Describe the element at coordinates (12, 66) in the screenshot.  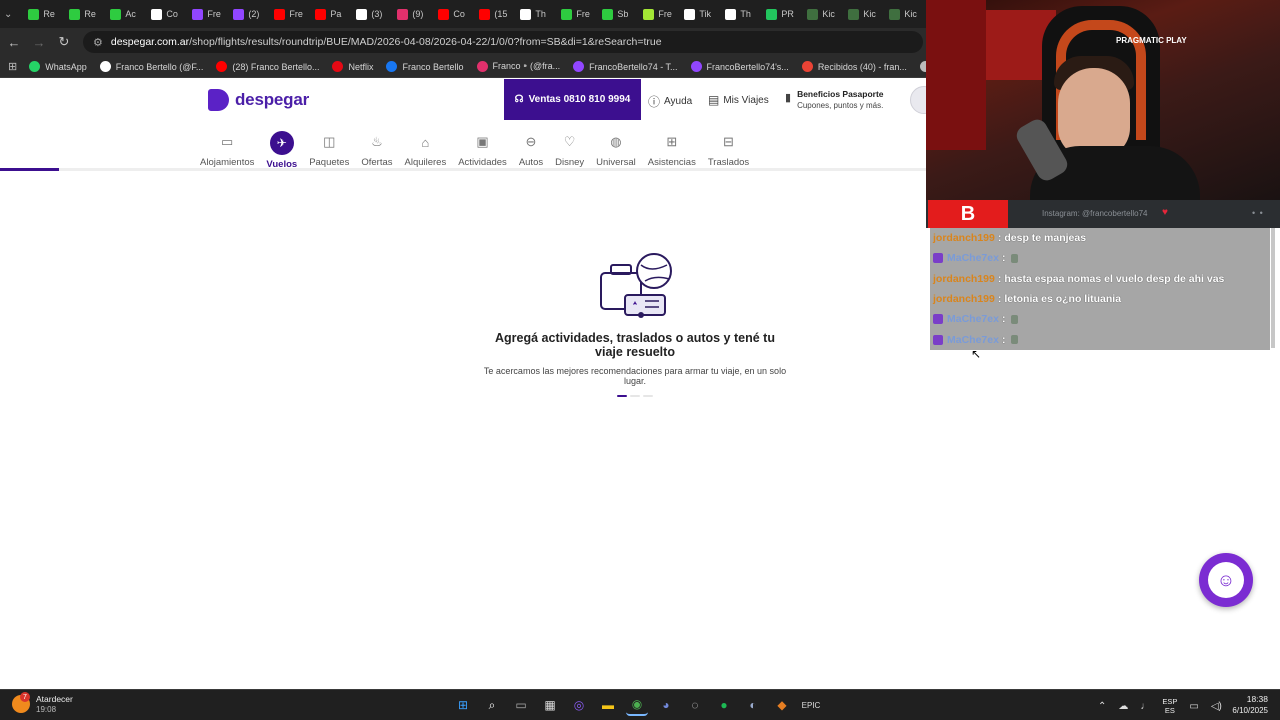
I see `apps-grid-icon: ⊞` at that location.